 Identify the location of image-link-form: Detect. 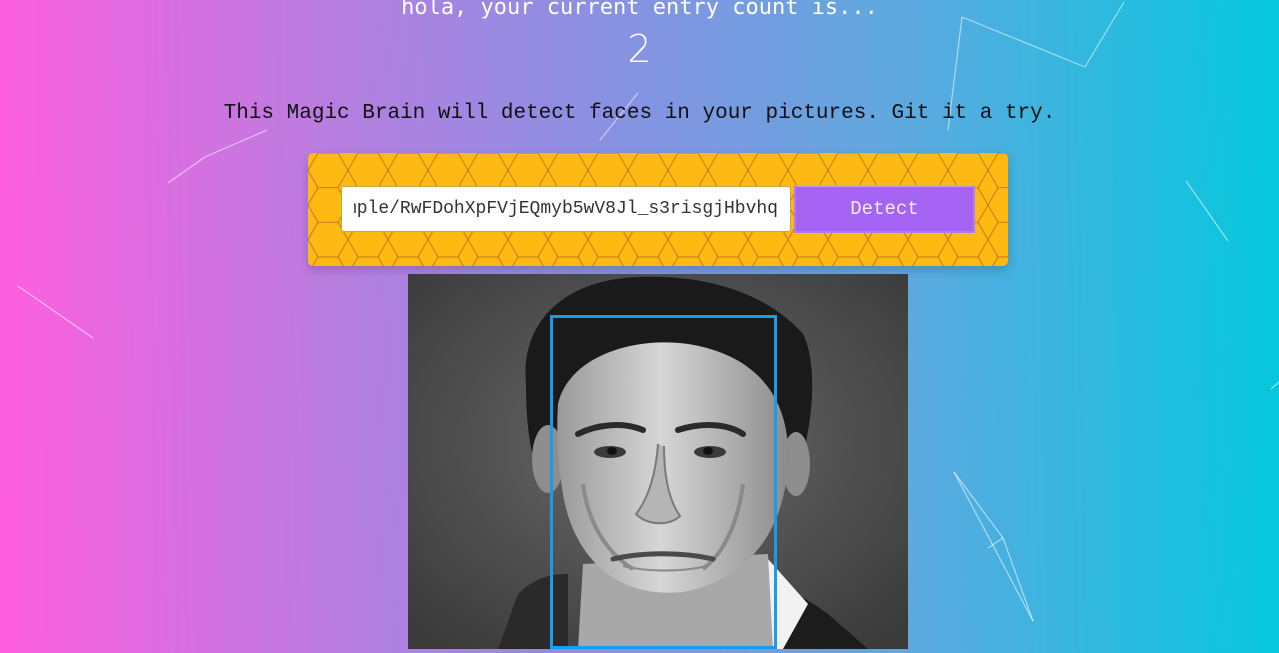
(658, 209).